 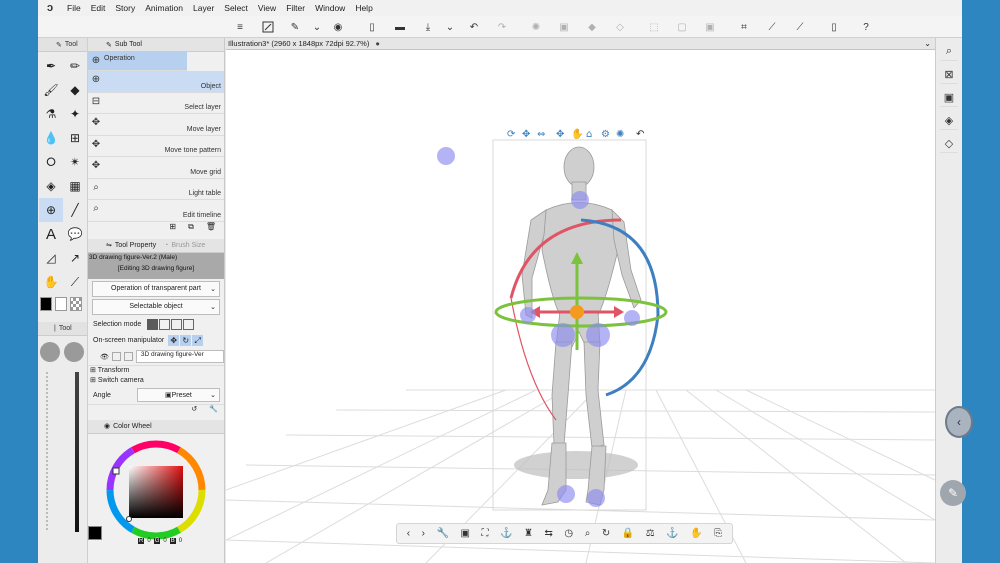 What do you see at coordinates (153, 324) in the screenshot?
I see `selection-mode-new-icon` at bounding box center [153, 324].